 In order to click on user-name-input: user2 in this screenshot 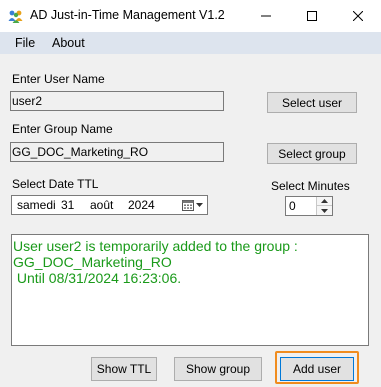, I will do `click(117, 101)`.